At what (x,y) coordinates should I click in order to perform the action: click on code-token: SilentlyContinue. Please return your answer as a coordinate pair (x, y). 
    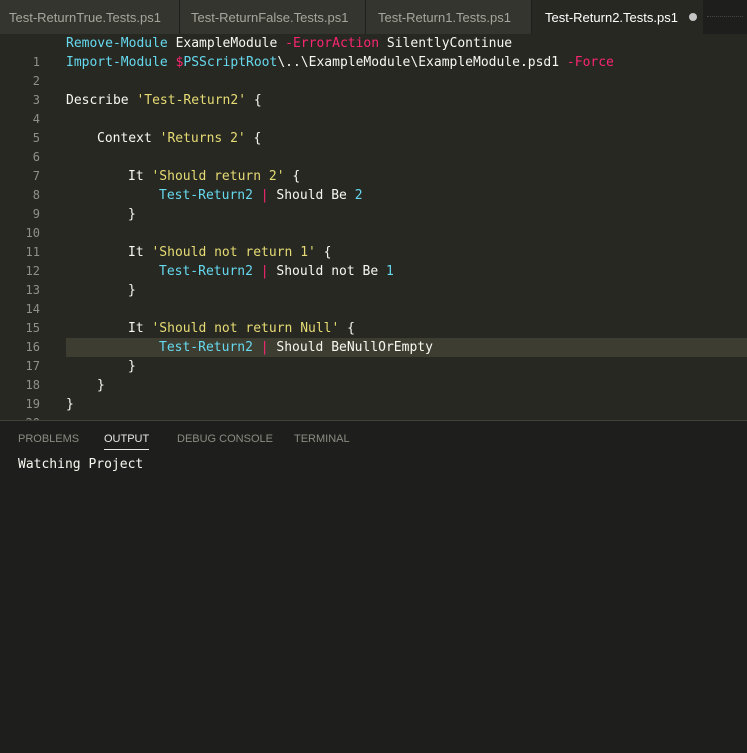
    Looking at the image, I should click on (446, 43).